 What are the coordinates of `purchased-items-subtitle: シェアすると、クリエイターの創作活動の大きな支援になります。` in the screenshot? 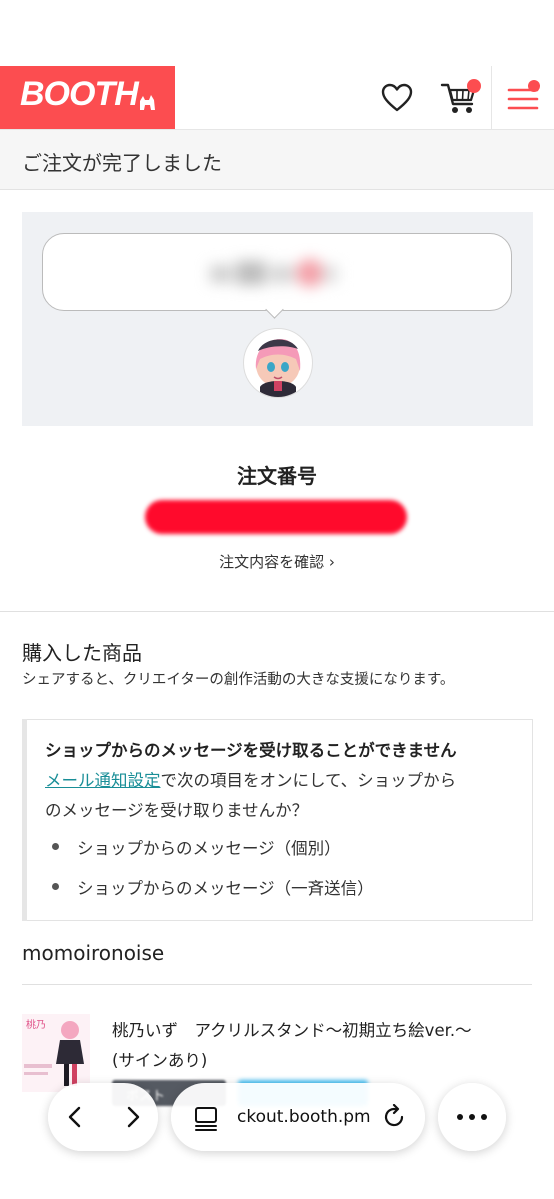 It's located at (238, 680).